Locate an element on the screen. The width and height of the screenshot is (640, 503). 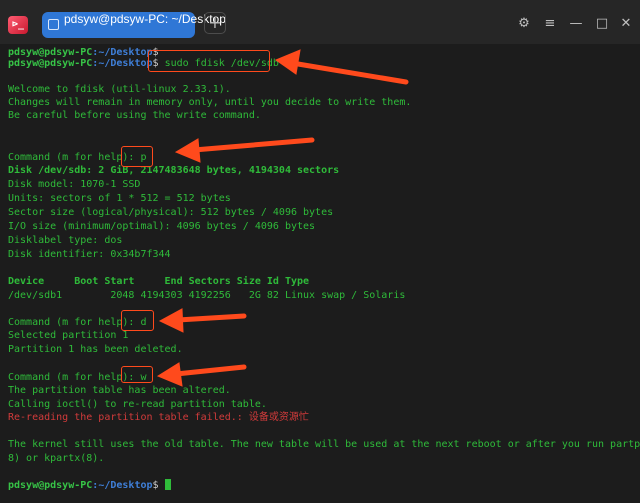
disklabel-line: Disklabel type: dos is located at coordinates (65, 240).